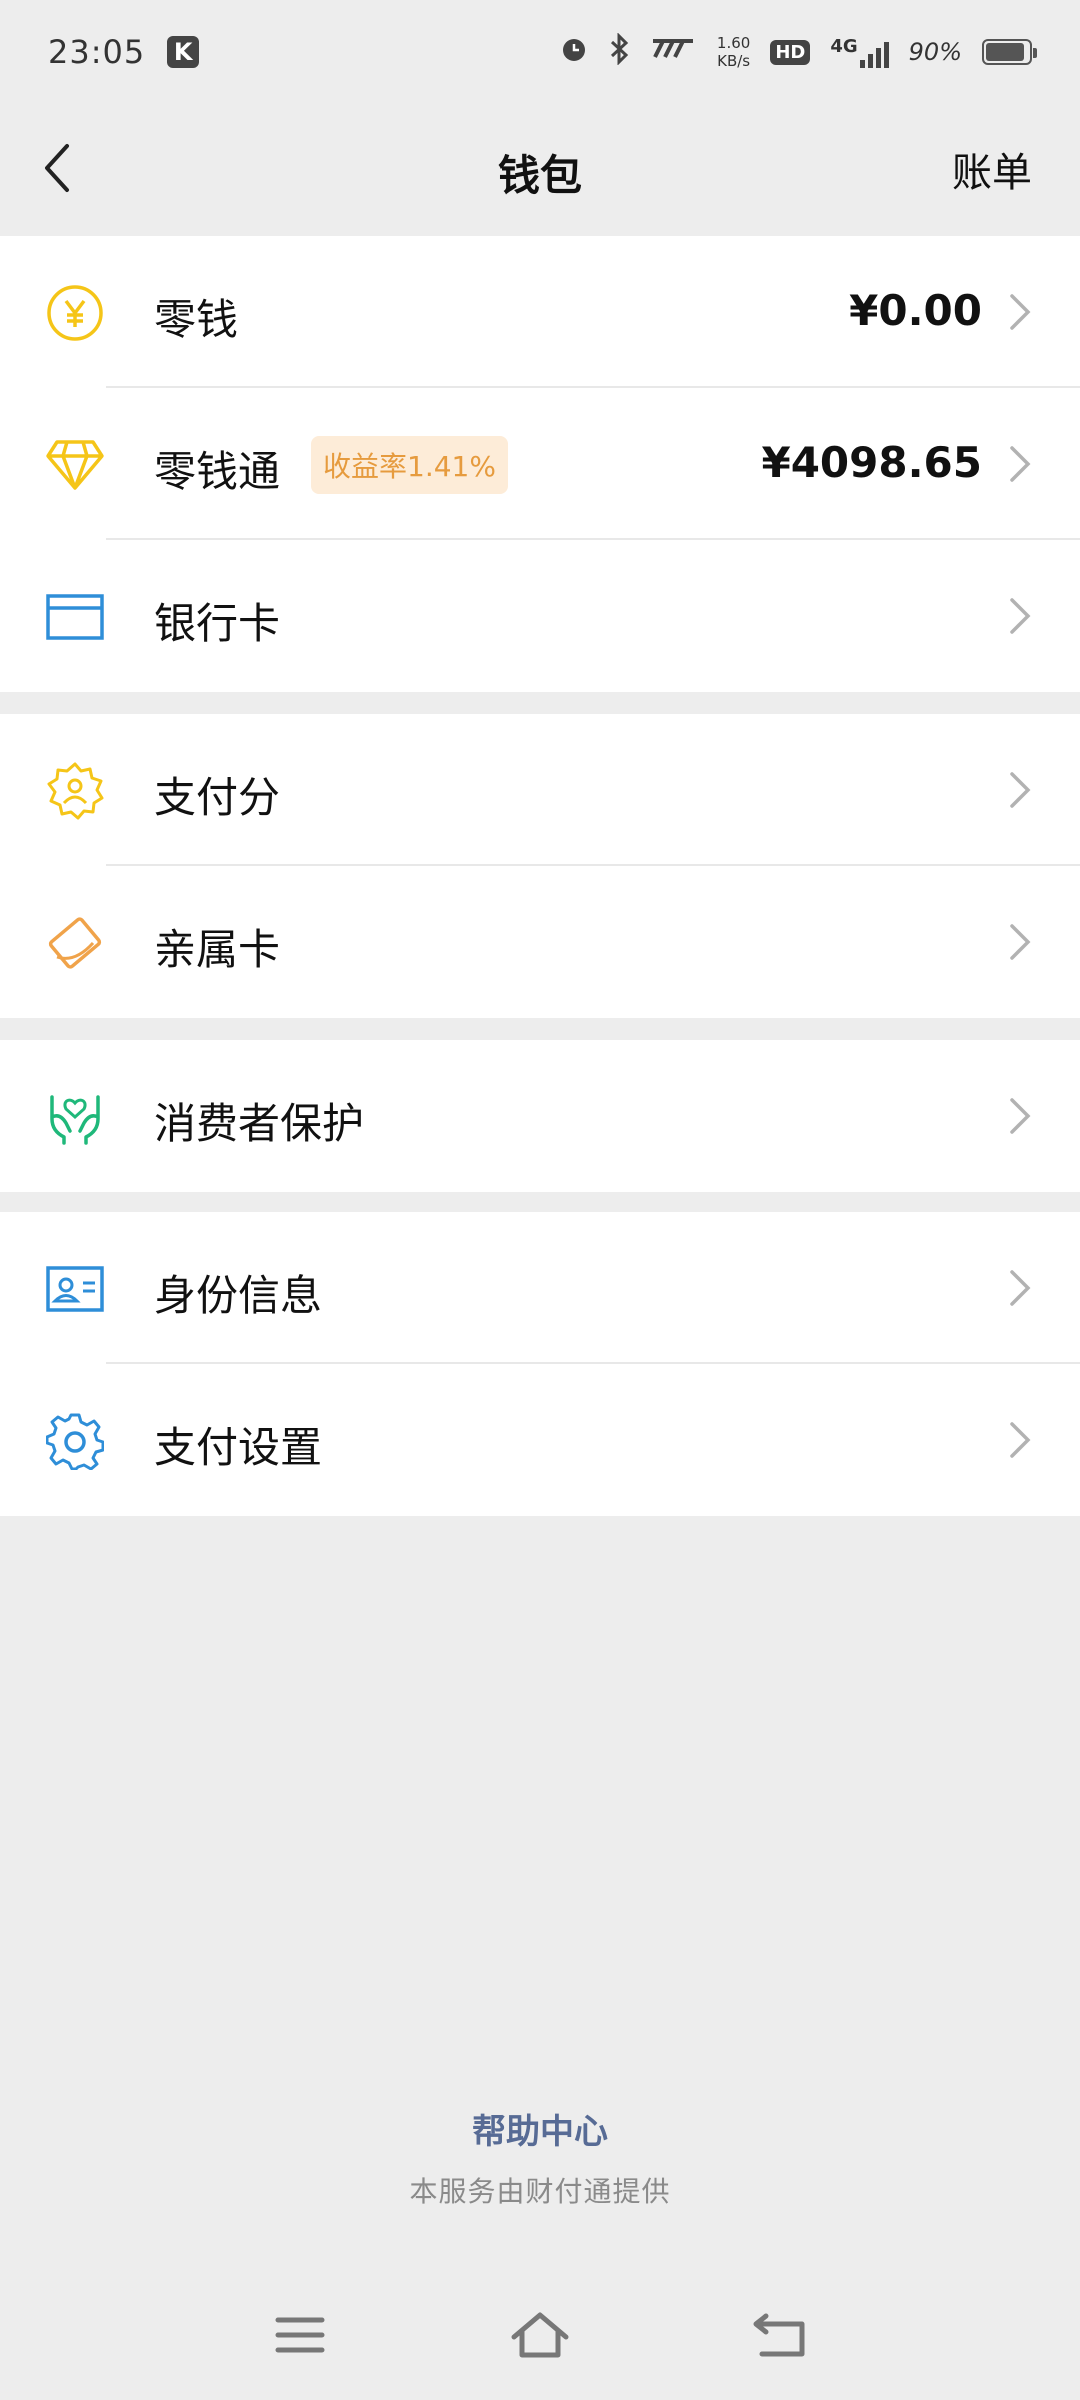 This screenshot has width=1080, height=2400. I want to click on bluetooth-icon, so click(620, 51).